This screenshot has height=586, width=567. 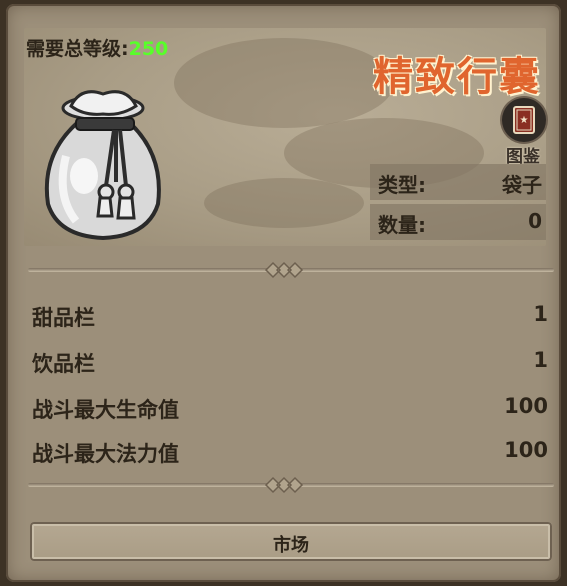 What do you see at coordinates (458, 182) in the screenshot?
I see `type-row: 类型: 袋子` at bounding box center [458, 182].